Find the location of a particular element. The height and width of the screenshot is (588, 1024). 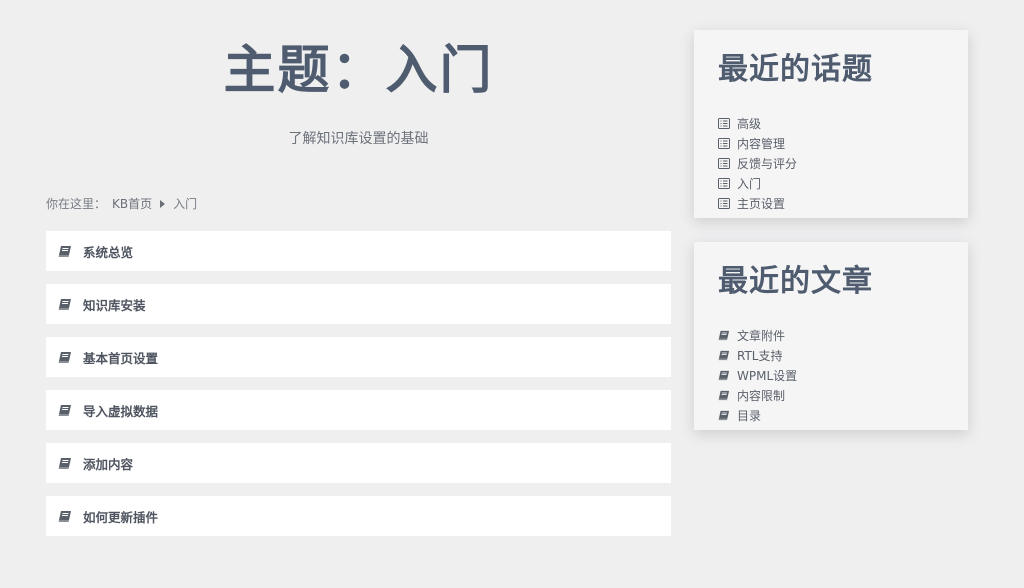

recent-article-link: WPML设置 is located at coordinates (831, 376).